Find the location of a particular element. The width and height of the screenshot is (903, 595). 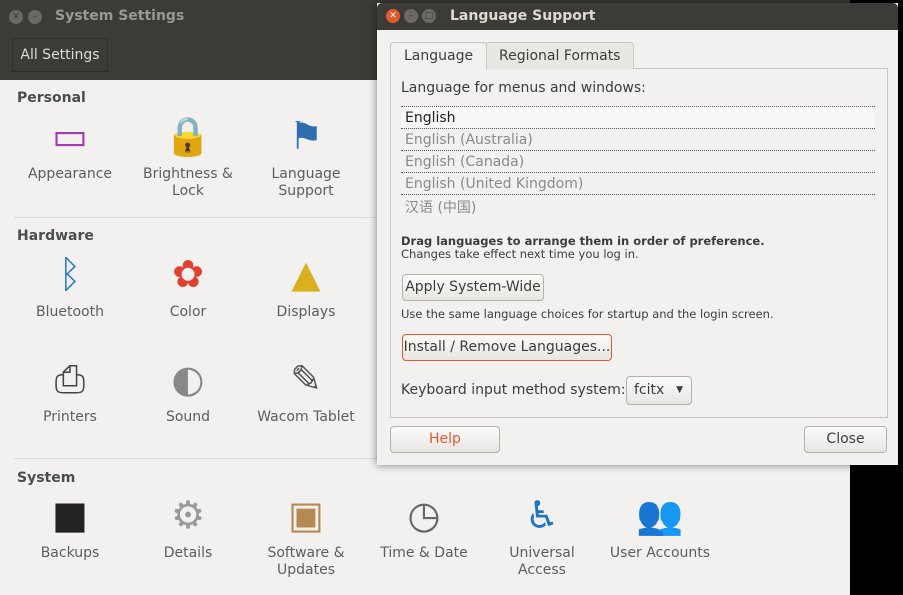

settings-item: ◐ Sound is located at coordinates (188, 390).